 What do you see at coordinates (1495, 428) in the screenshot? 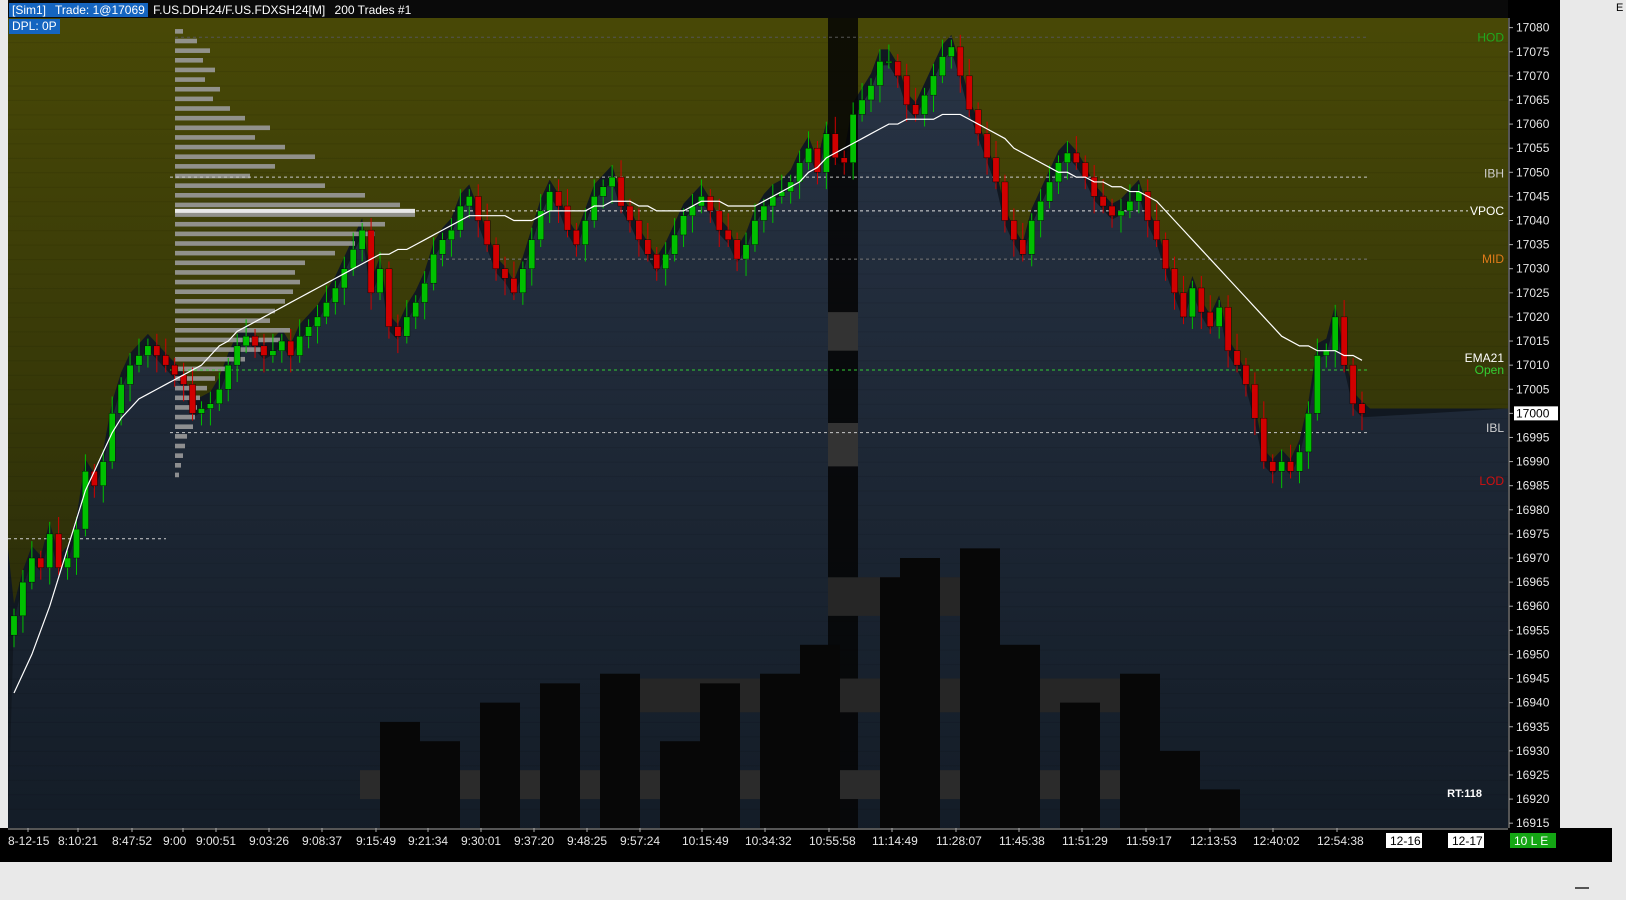
I see `ibl-label: IBL` at bounding box center [1495, 428].